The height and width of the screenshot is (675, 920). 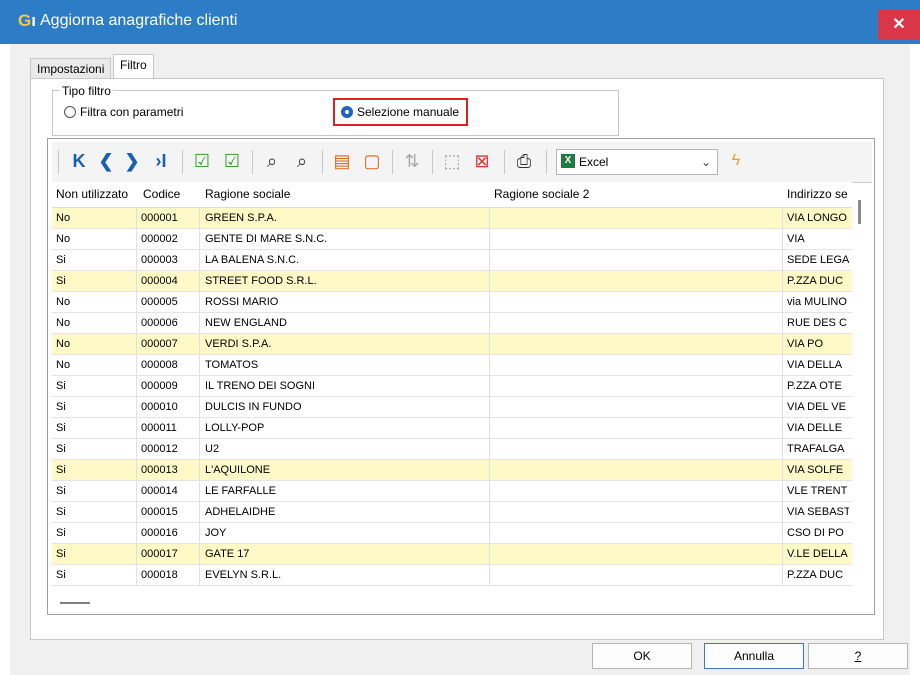 I want to click on cell-indirizzo: VIA, so click(x=818, y=239).